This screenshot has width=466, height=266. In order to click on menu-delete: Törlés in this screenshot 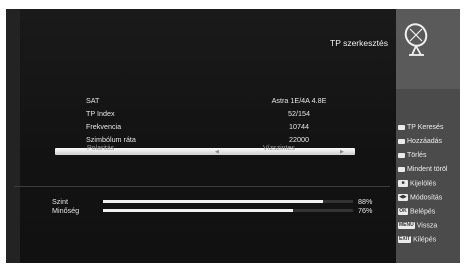, I will do `click(412, 155)`.